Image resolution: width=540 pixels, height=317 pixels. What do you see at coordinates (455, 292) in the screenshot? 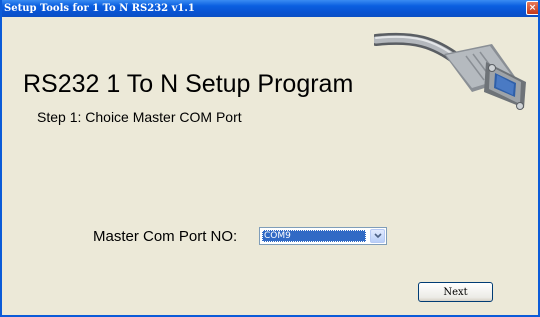
I see `next-button: Next` at bounding box center [455, 292].